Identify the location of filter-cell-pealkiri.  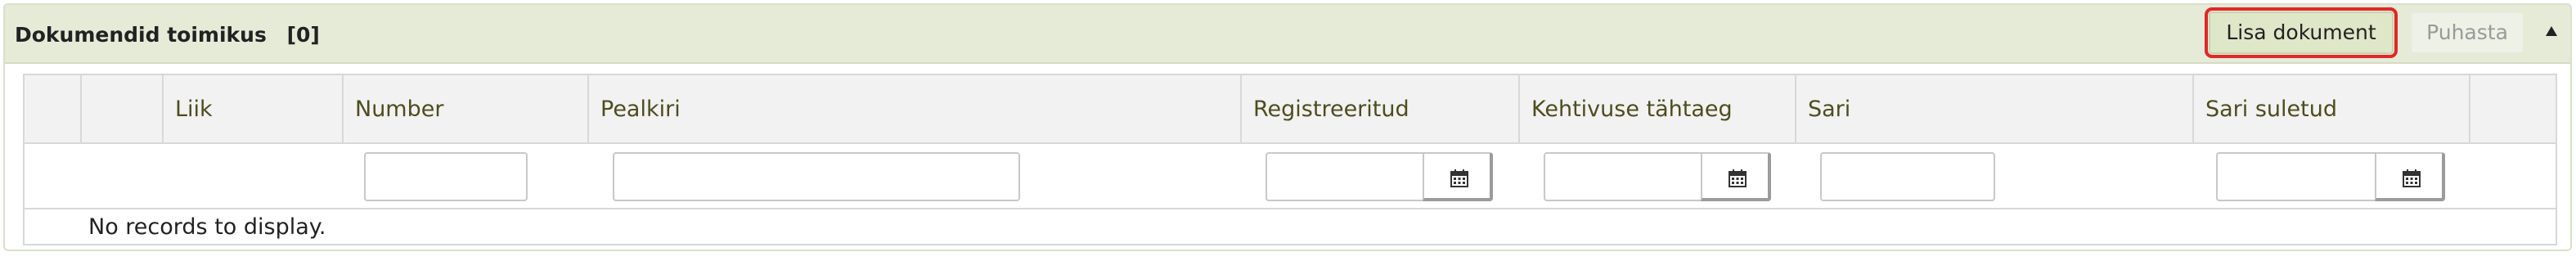
(914, 176).